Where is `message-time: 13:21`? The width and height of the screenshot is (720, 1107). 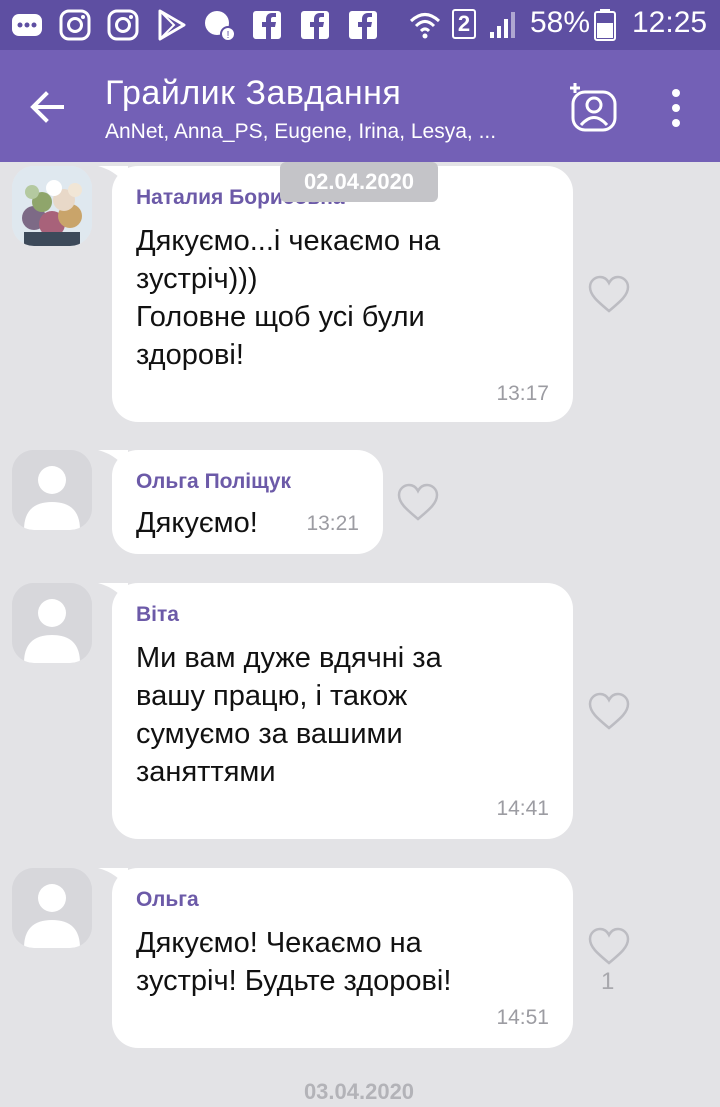
message-time: 13:21 is located at coordinates (332, 523).